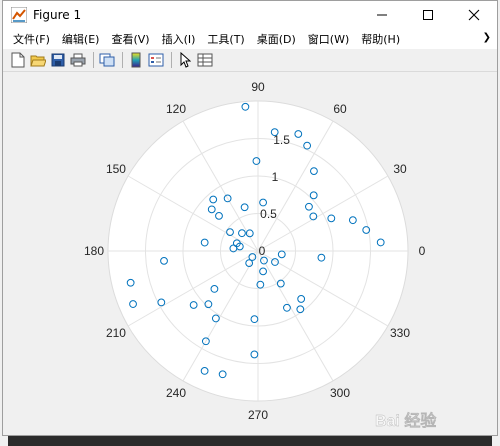 This screenshot has width=500, height=446. What do you see at coordinates (340, 109) in the screenshot?
I see `theta-tick-label: 60` at bounding box center [340, 109].